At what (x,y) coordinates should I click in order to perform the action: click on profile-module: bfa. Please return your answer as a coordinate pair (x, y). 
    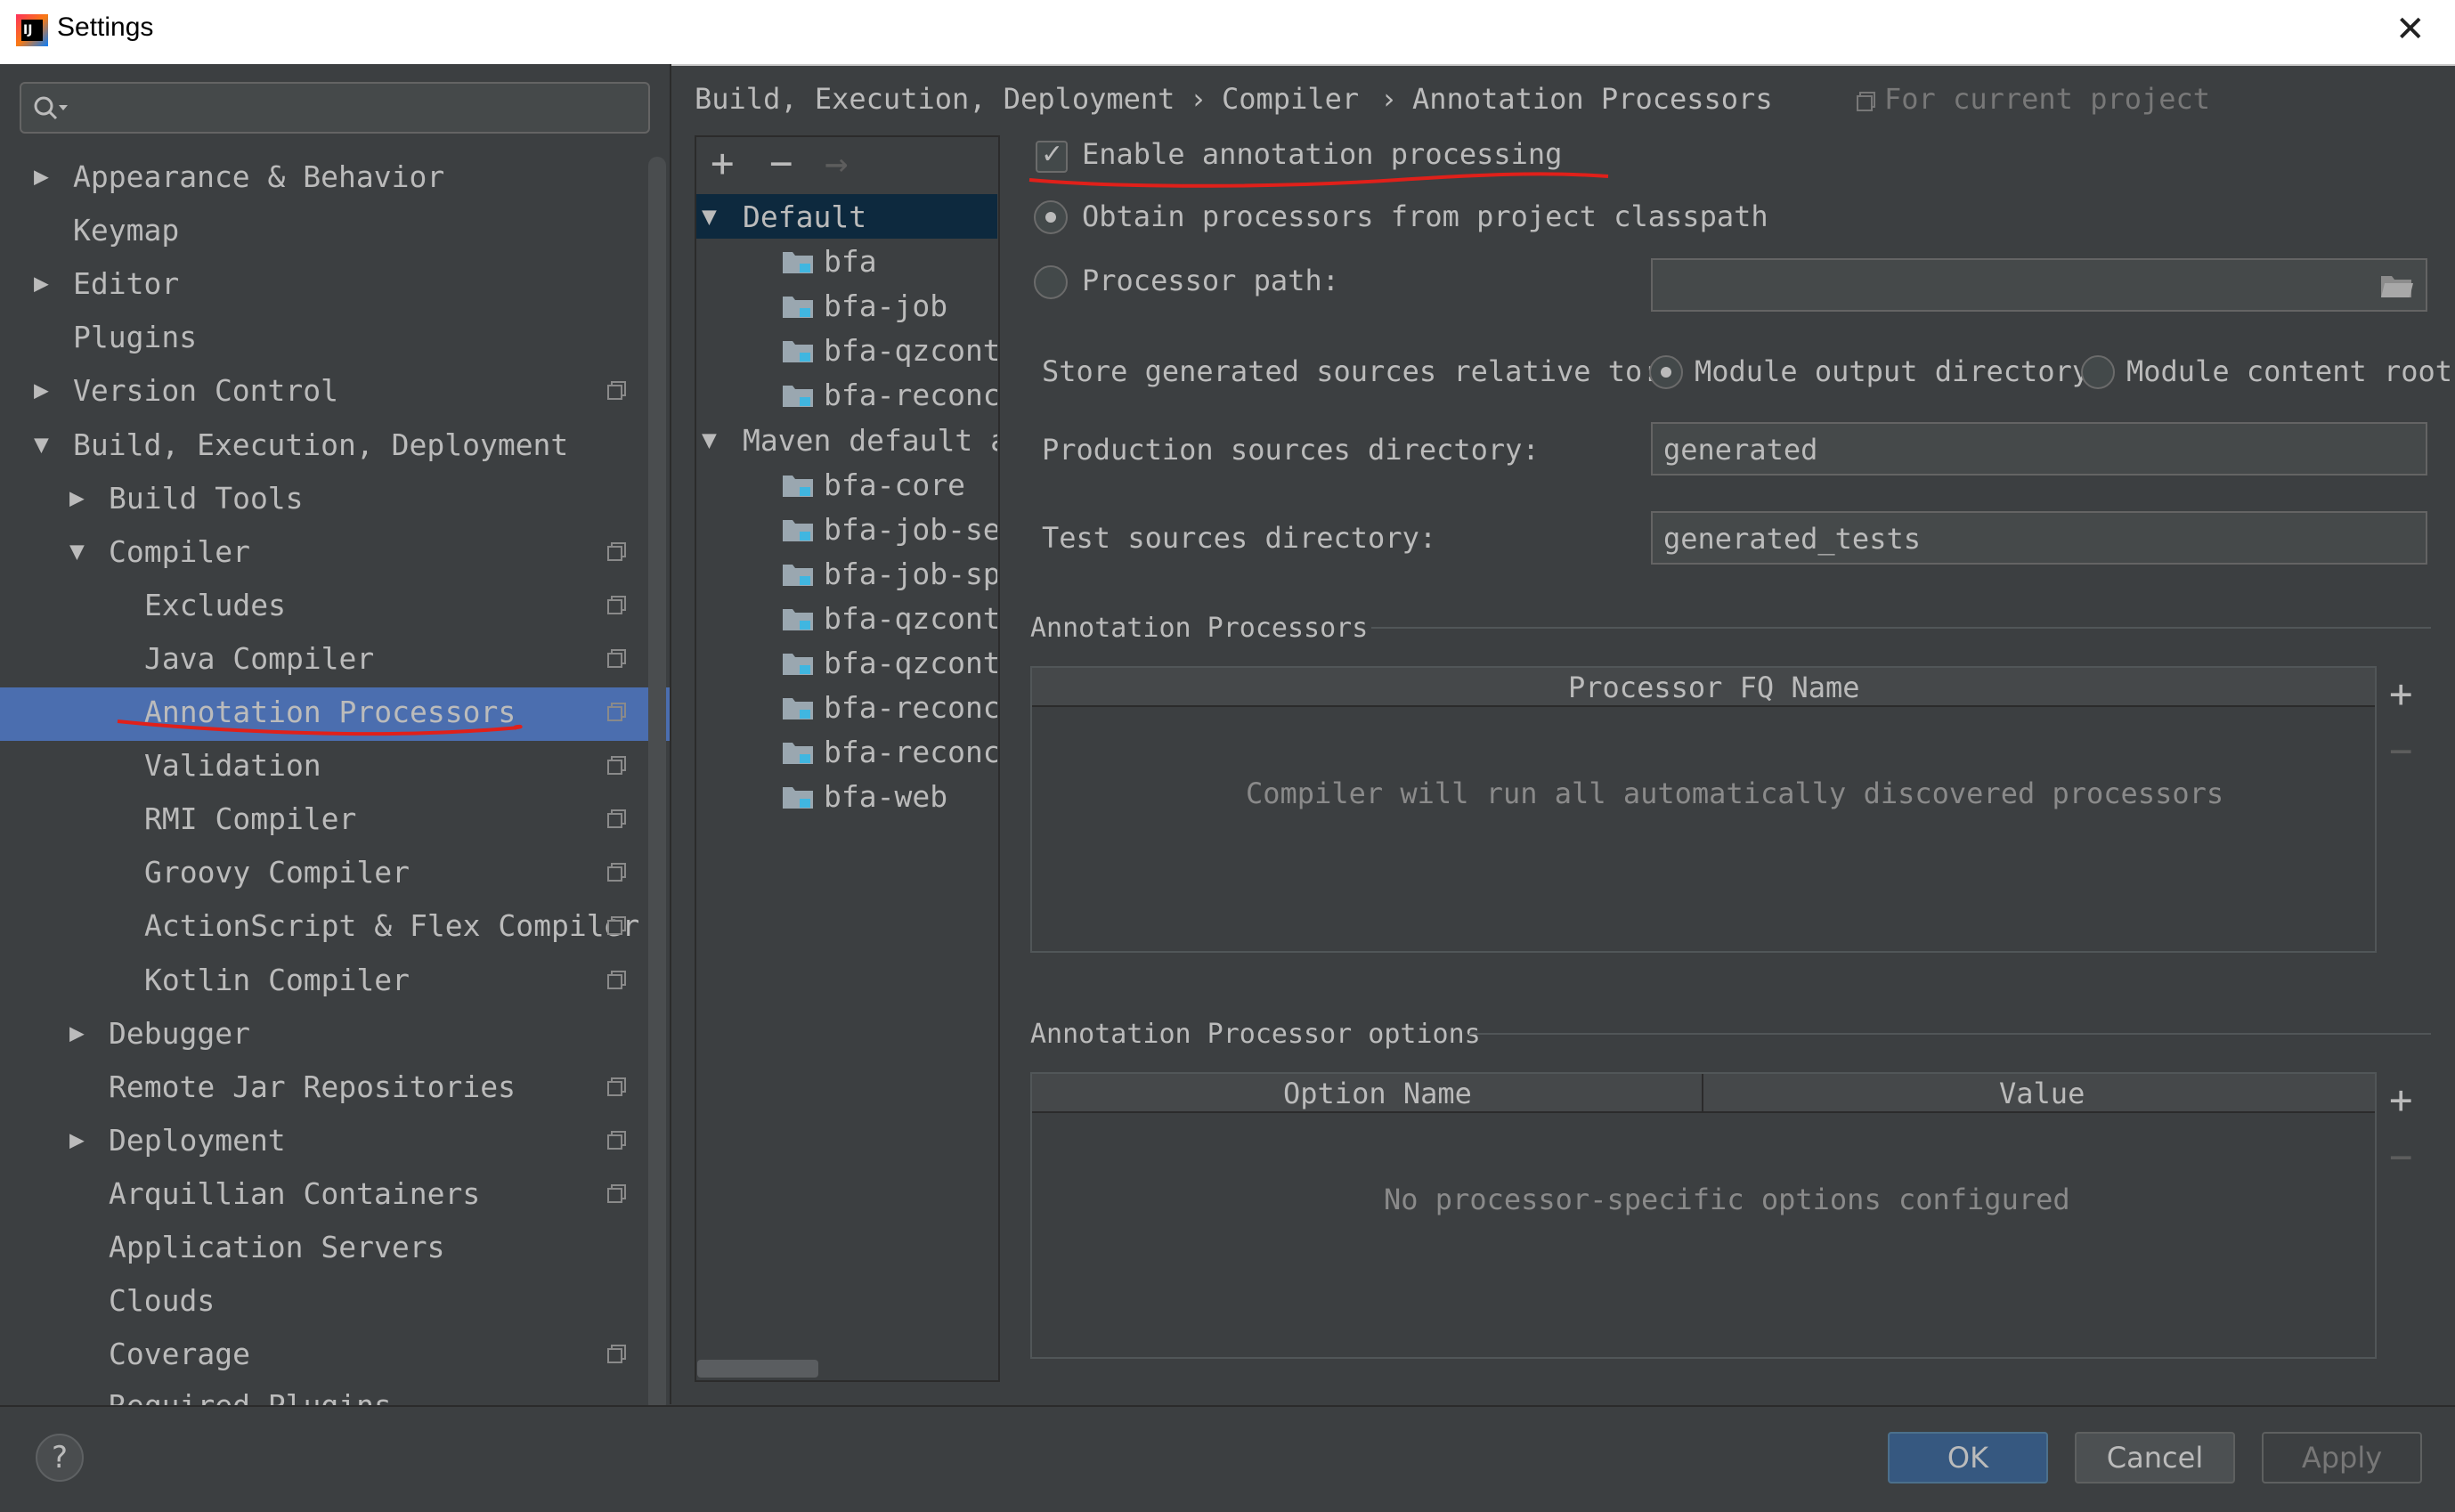
    Looking at the image, I should click on (846, 261).